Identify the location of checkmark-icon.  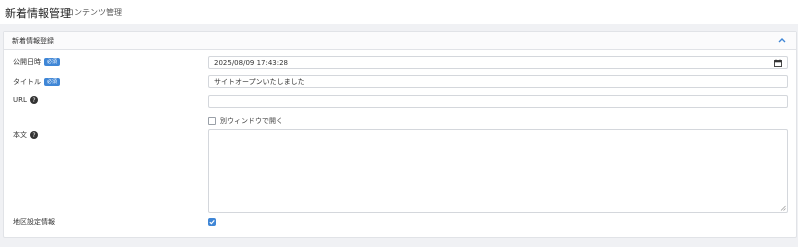
(212, 222).